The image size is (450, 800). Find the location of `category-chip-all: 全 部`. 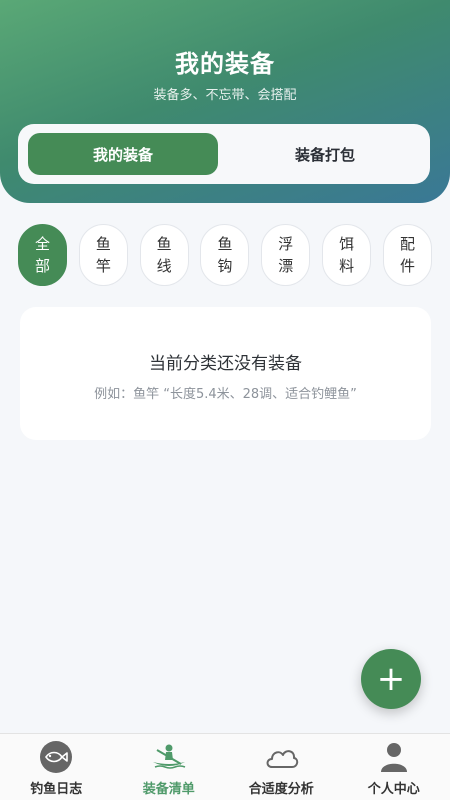

category-chip-all: 全 部 is located at coordinates (42, 255).